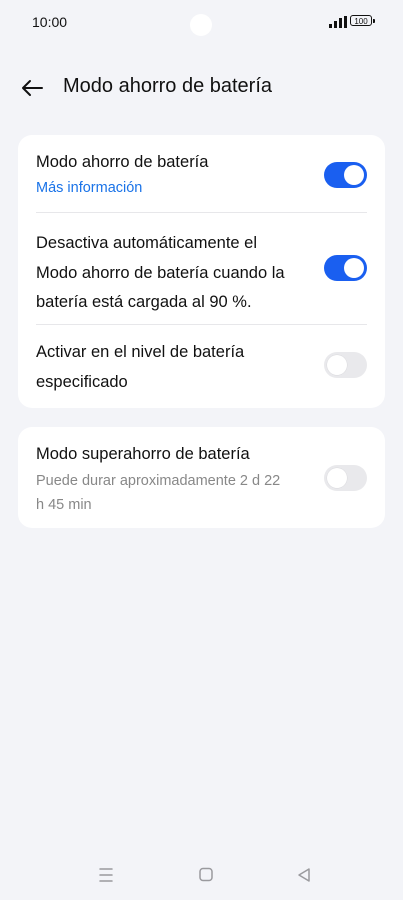 The width and height of the screenshot is (403, 900). Describe the element at coordinates (122, 162) in the screenshot. I see `battery-saver-title: Modo ahorro de batería` at that location.